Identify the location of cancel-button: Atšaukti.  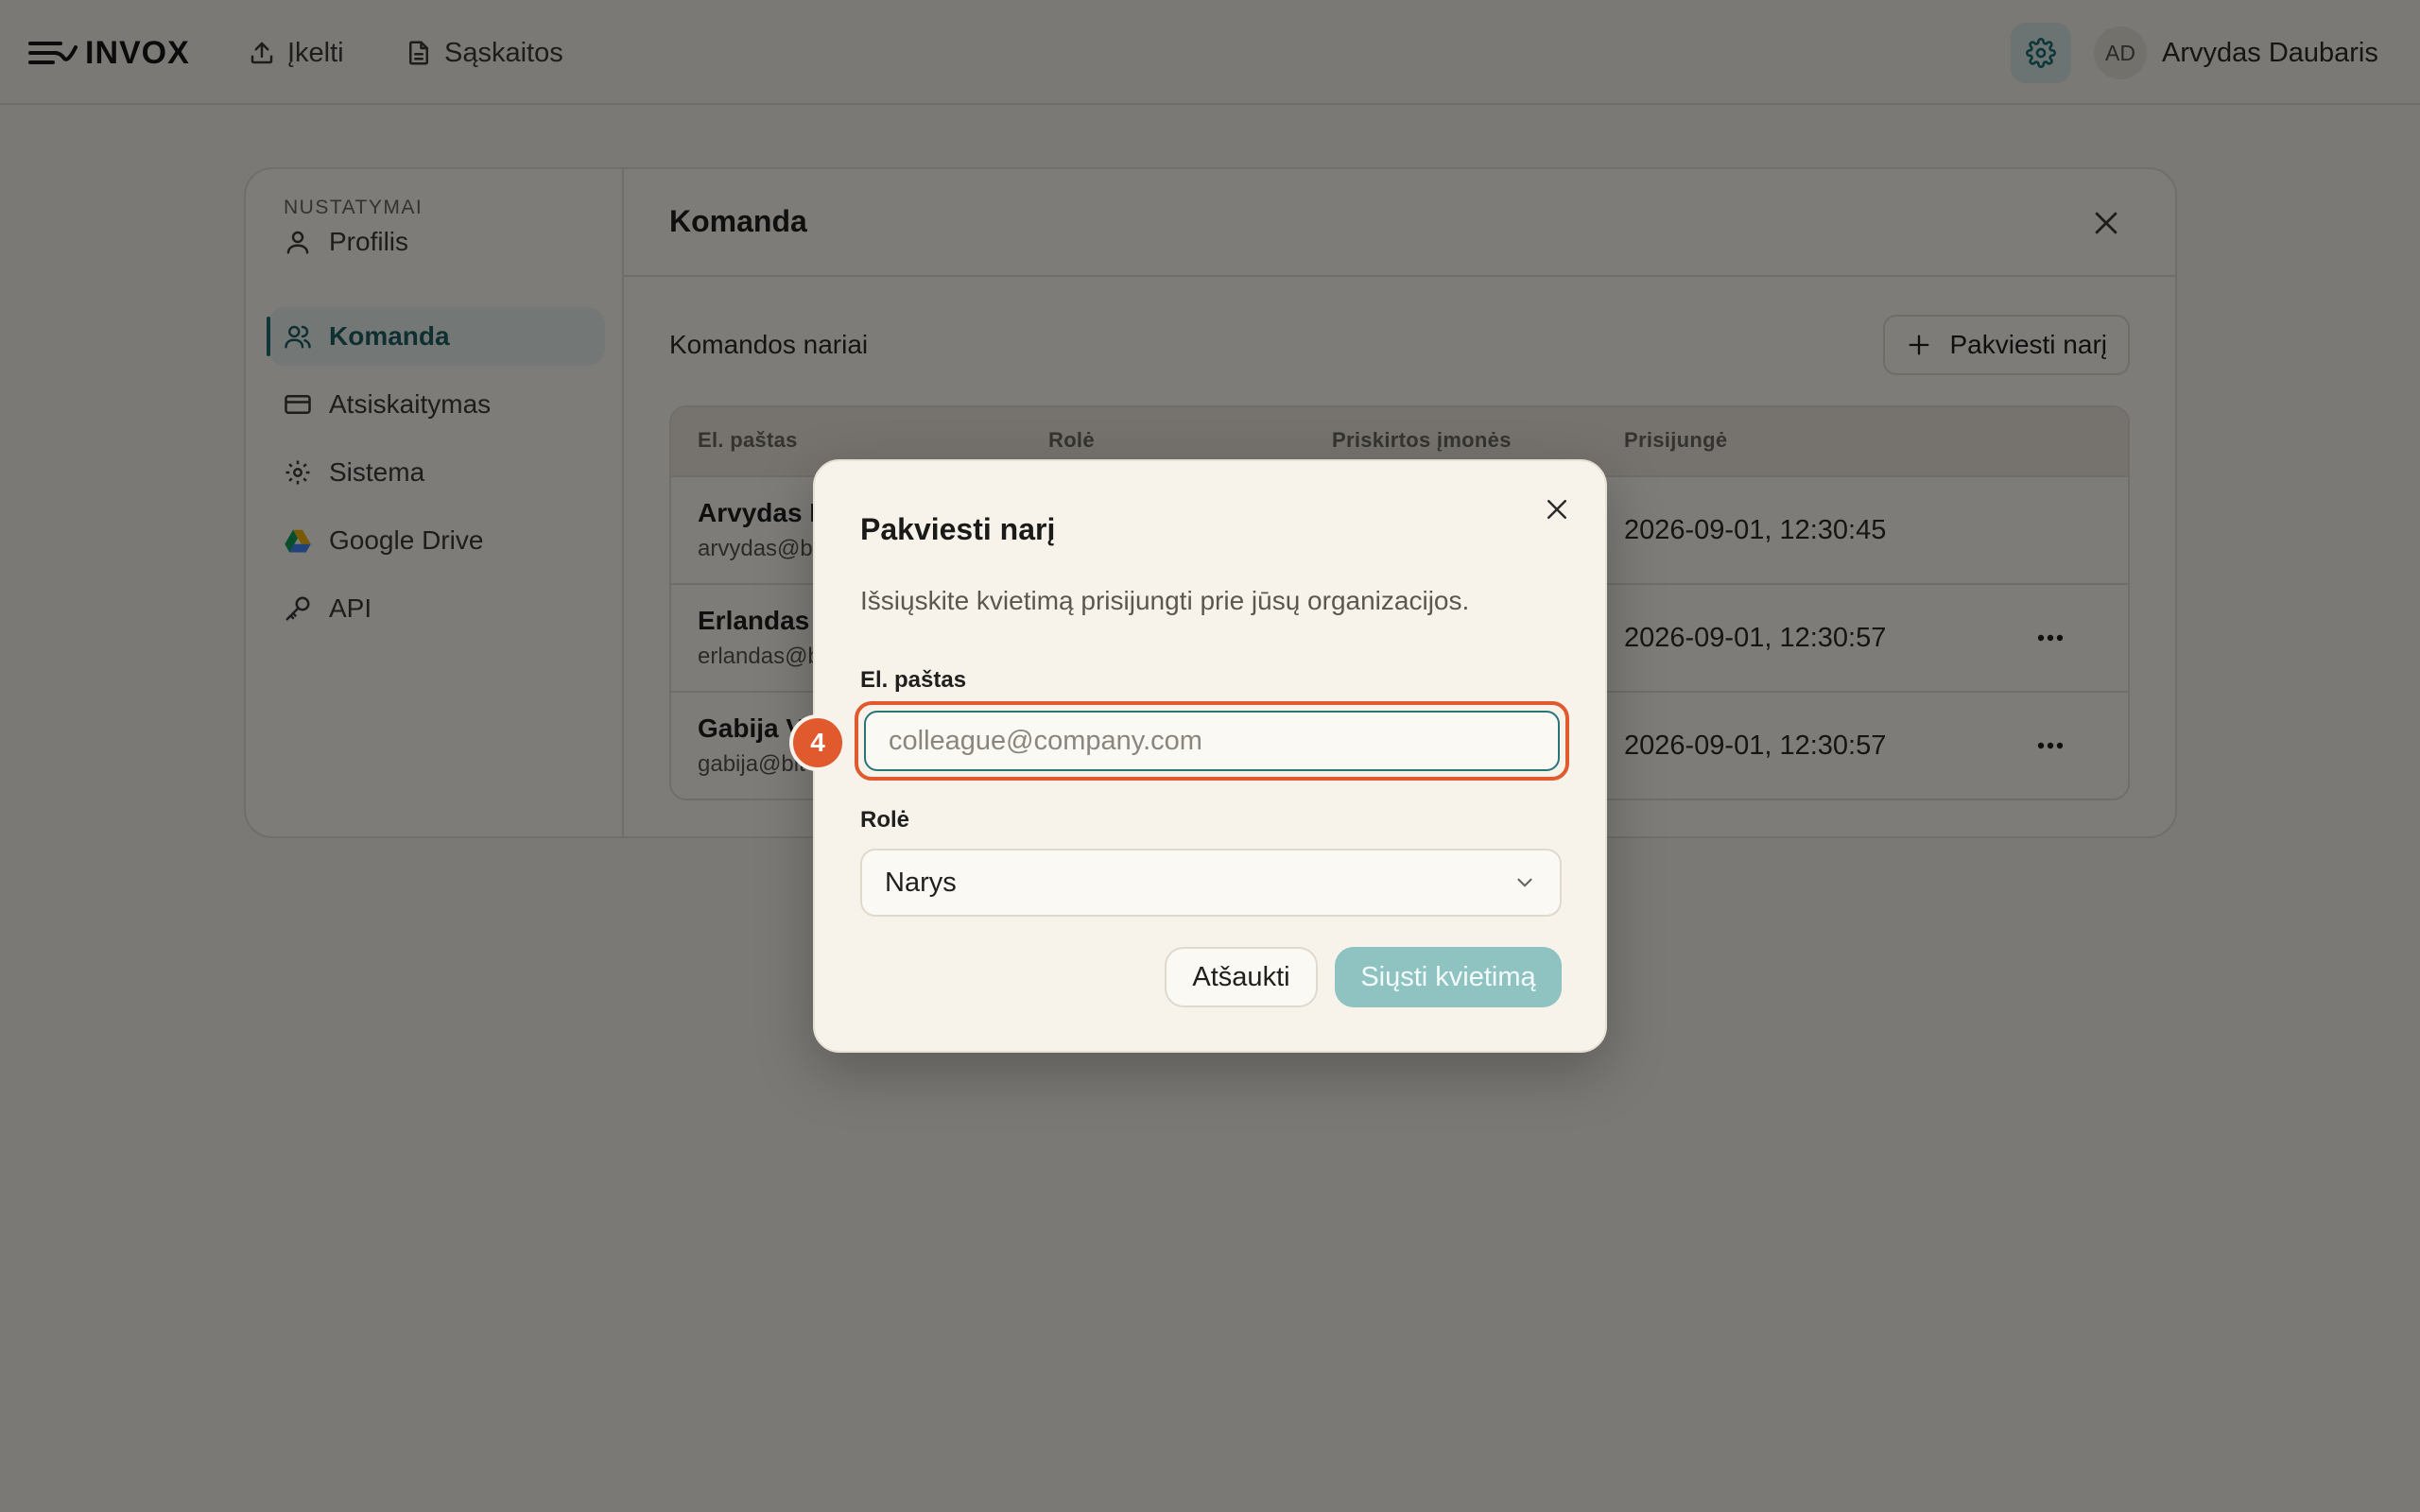
(1241, 977).